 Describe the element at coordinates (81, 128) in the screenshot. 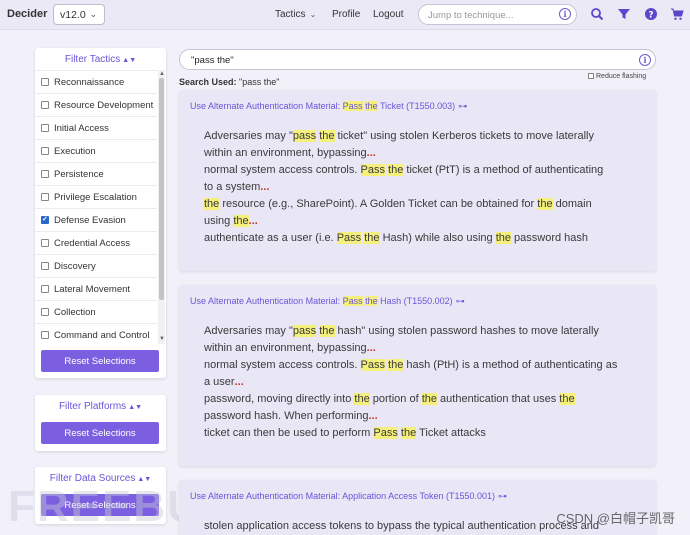

I see `tactic-label: Initial Access` at that location.